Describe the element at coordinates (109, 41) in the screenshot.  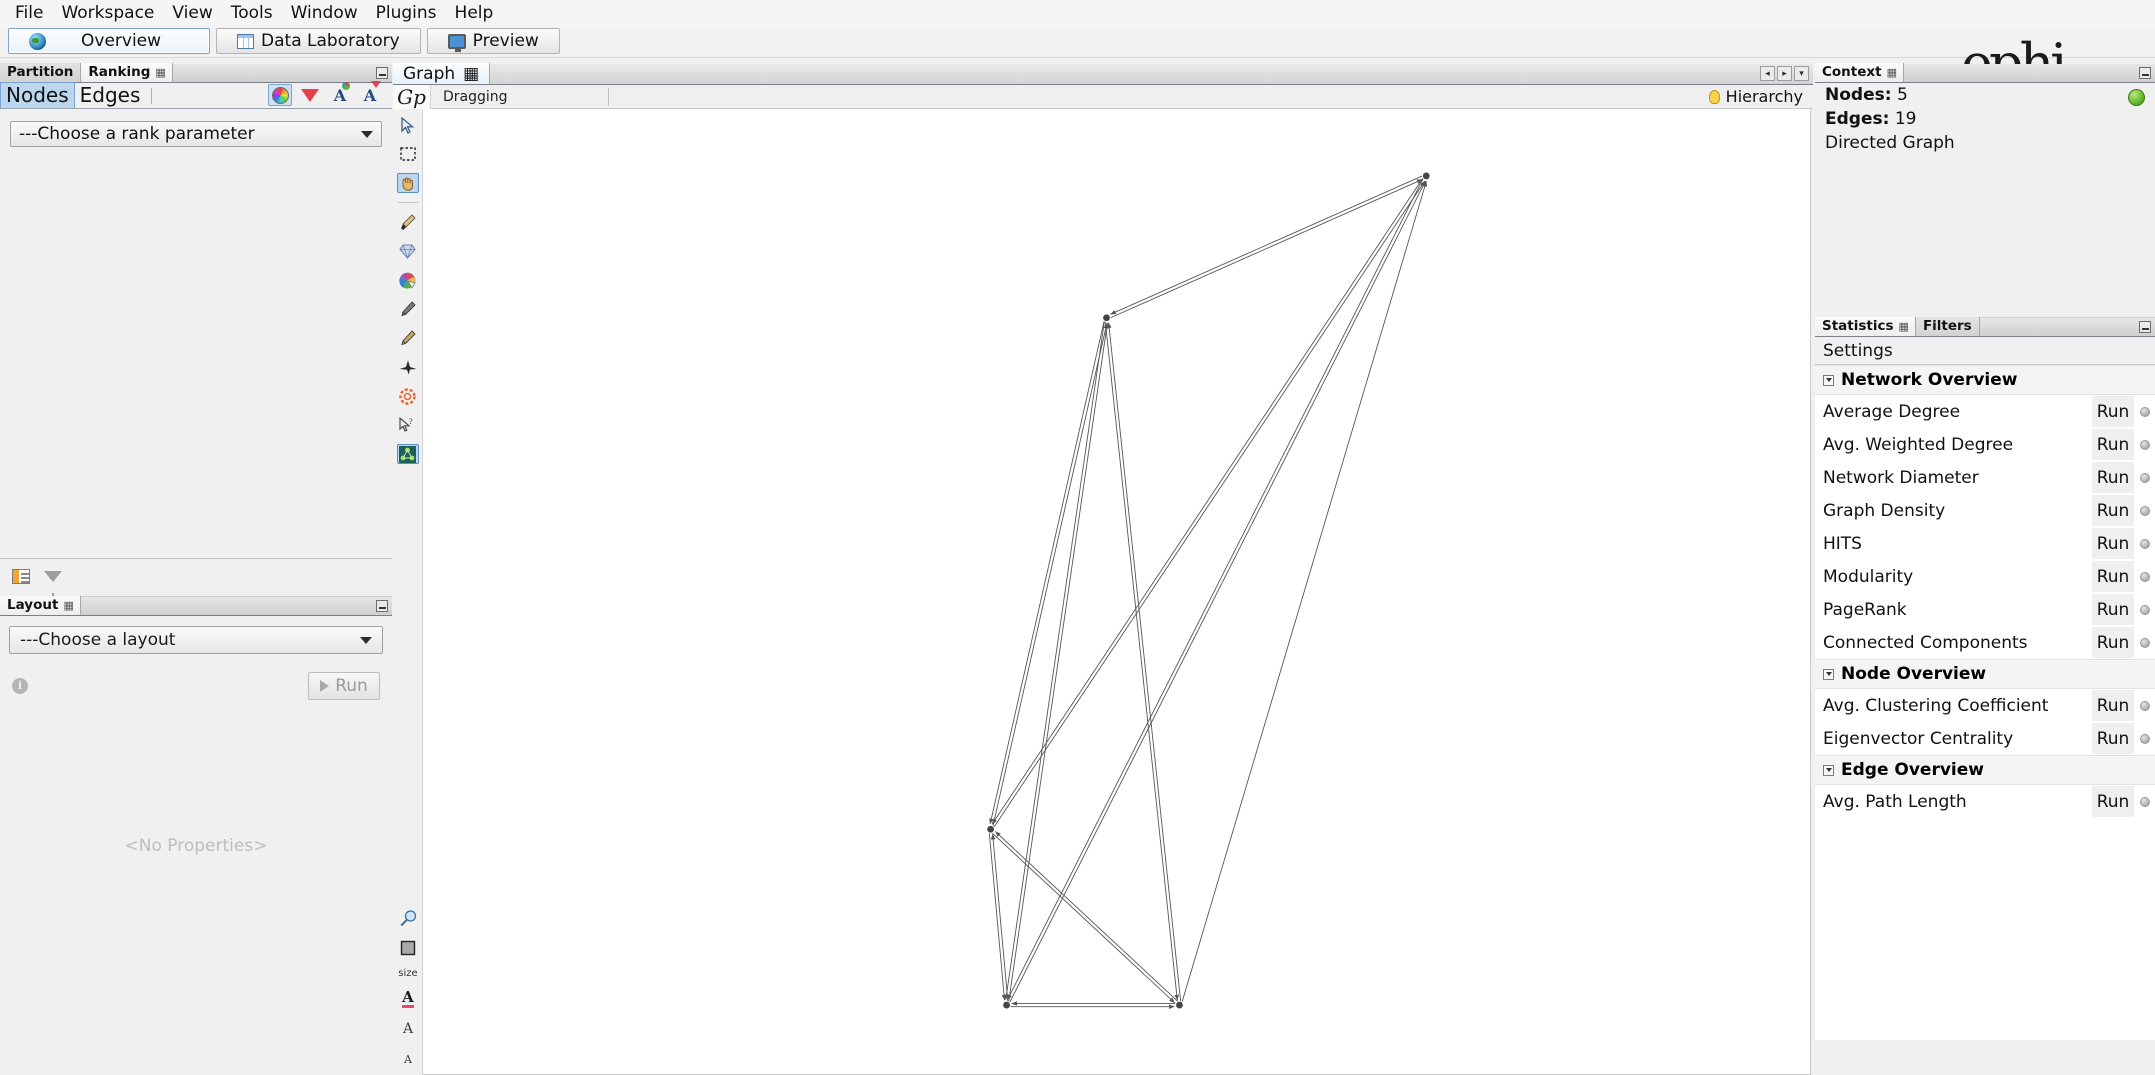
I see `tab-overview: Overview` at that location.